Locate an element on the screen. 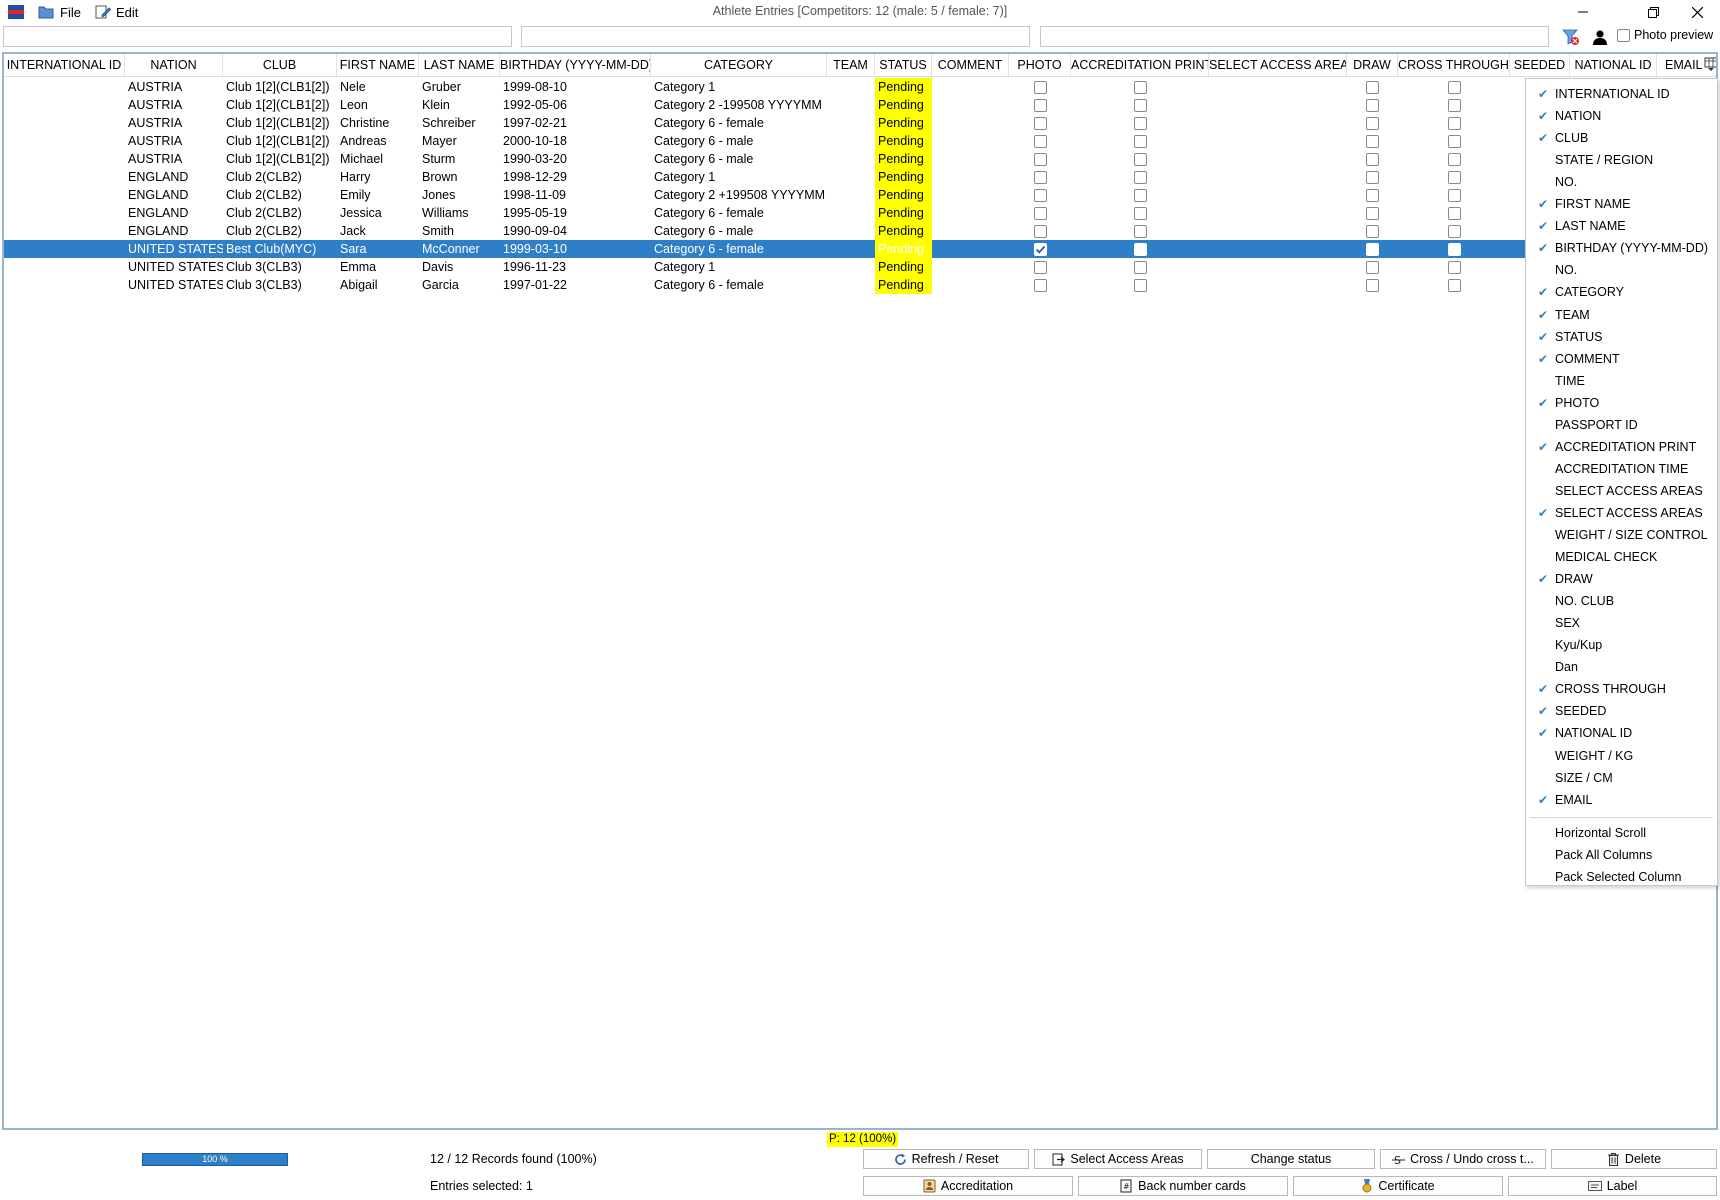 Image resolution: width=1720 pixels, height=1200 pixels. column-header: BIRTHDAY (YYYY-MM-DD) is located at coordinates (575, 65).